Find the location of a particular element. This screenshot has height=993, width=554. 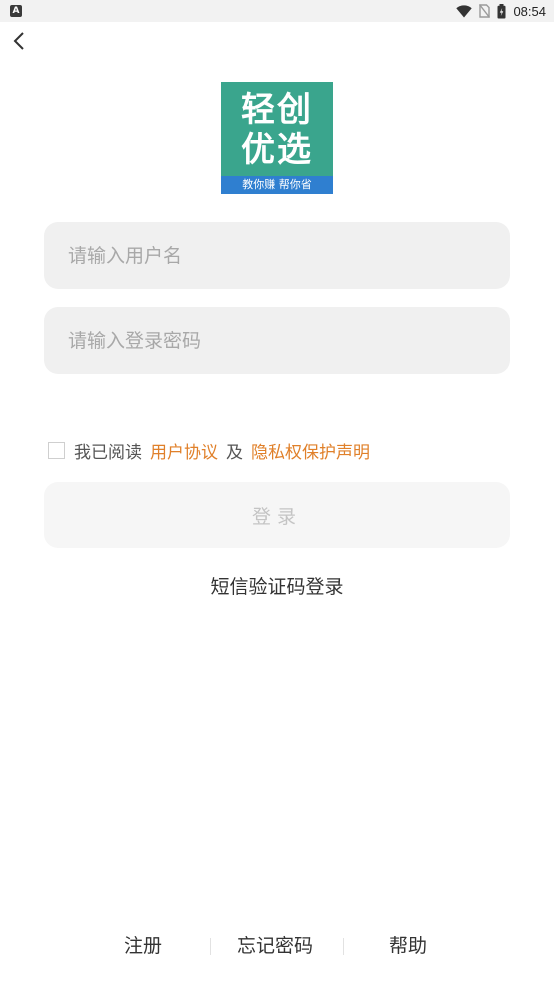

battery-icon is located at coordinates (501, 11).